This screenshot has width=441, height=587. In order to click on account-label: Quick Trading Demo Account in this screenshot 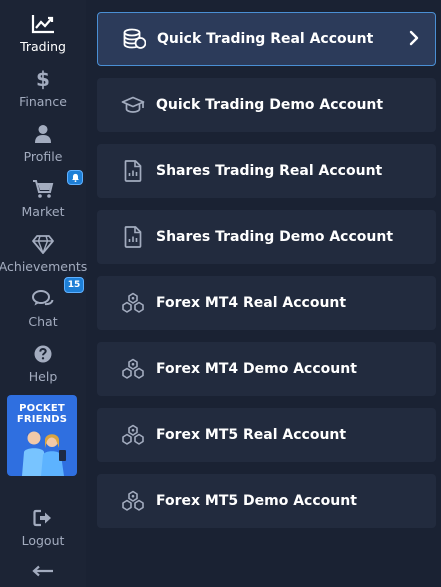, I will do `click(270, 105)`.